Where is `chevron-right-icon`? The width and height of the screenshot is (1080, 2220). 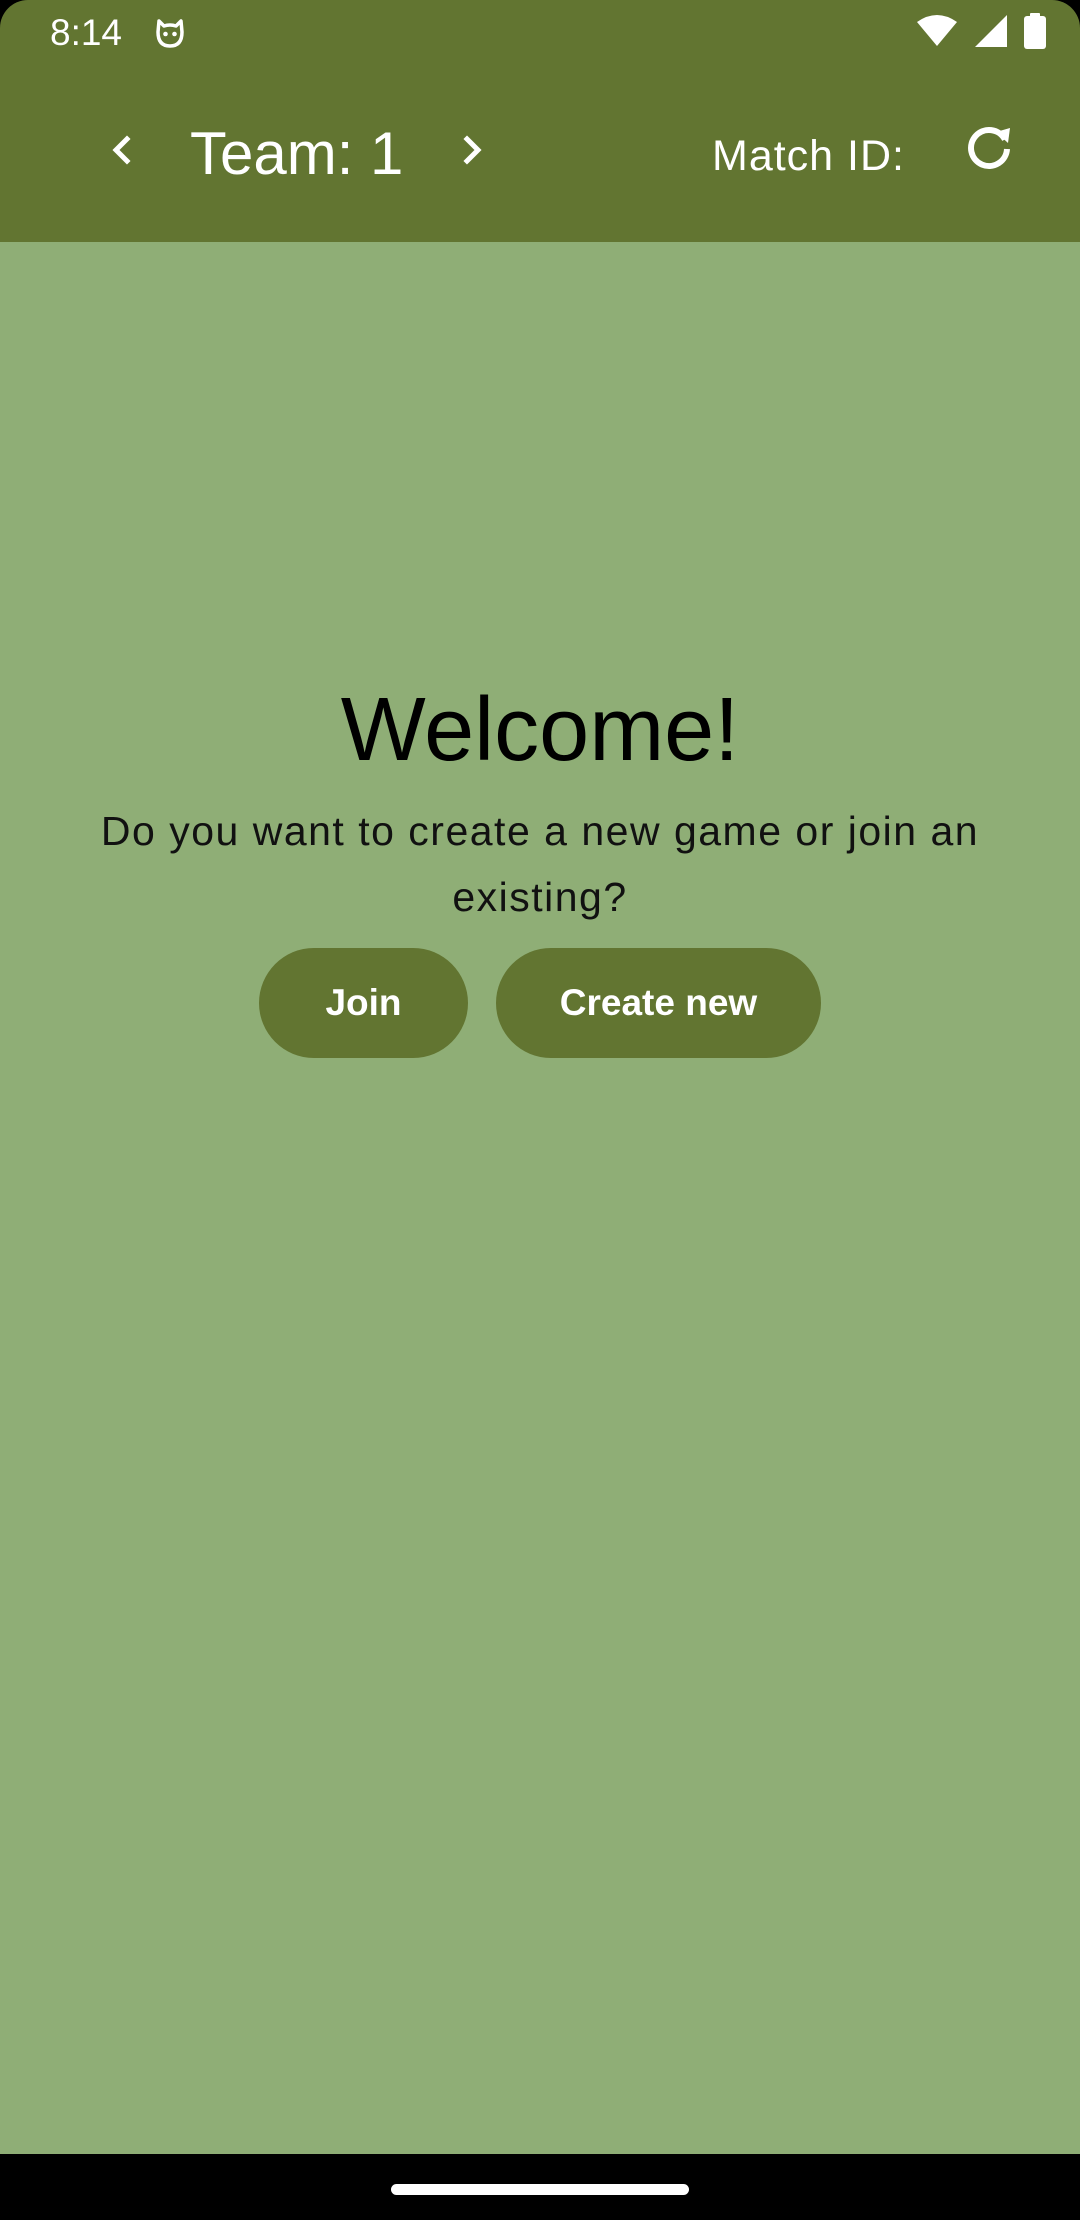
chevron-right-icon is located at coordinates (472, 152).